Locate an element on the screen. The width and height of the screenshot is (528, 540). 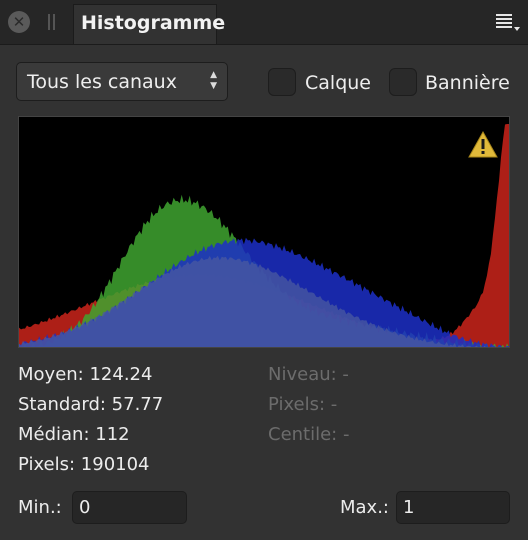
panel-tab-bar: ✕ Histogramme is located at coordinates (264, 22).